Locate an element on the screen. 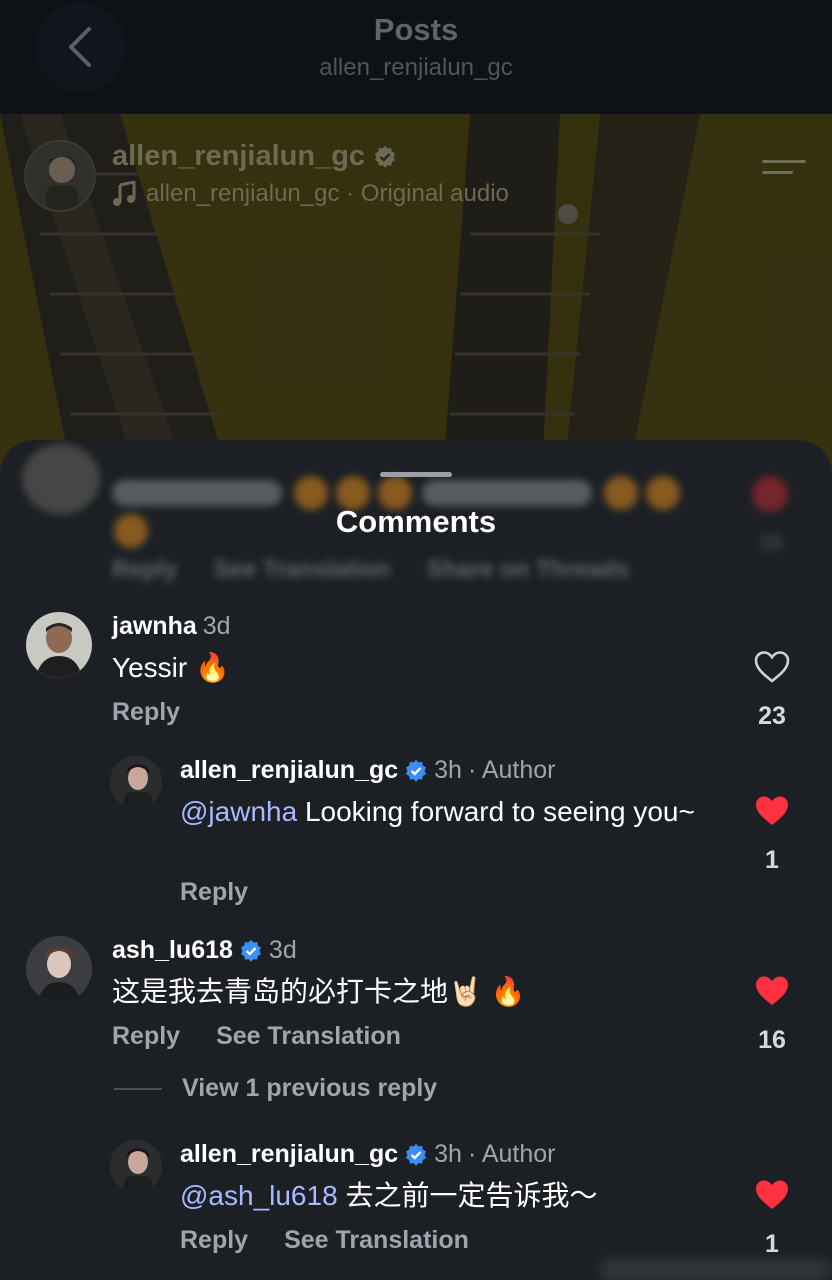 The width and height of the screenshot is (832, 1280). heart-outline-icon is located at coordinates (772, 667).